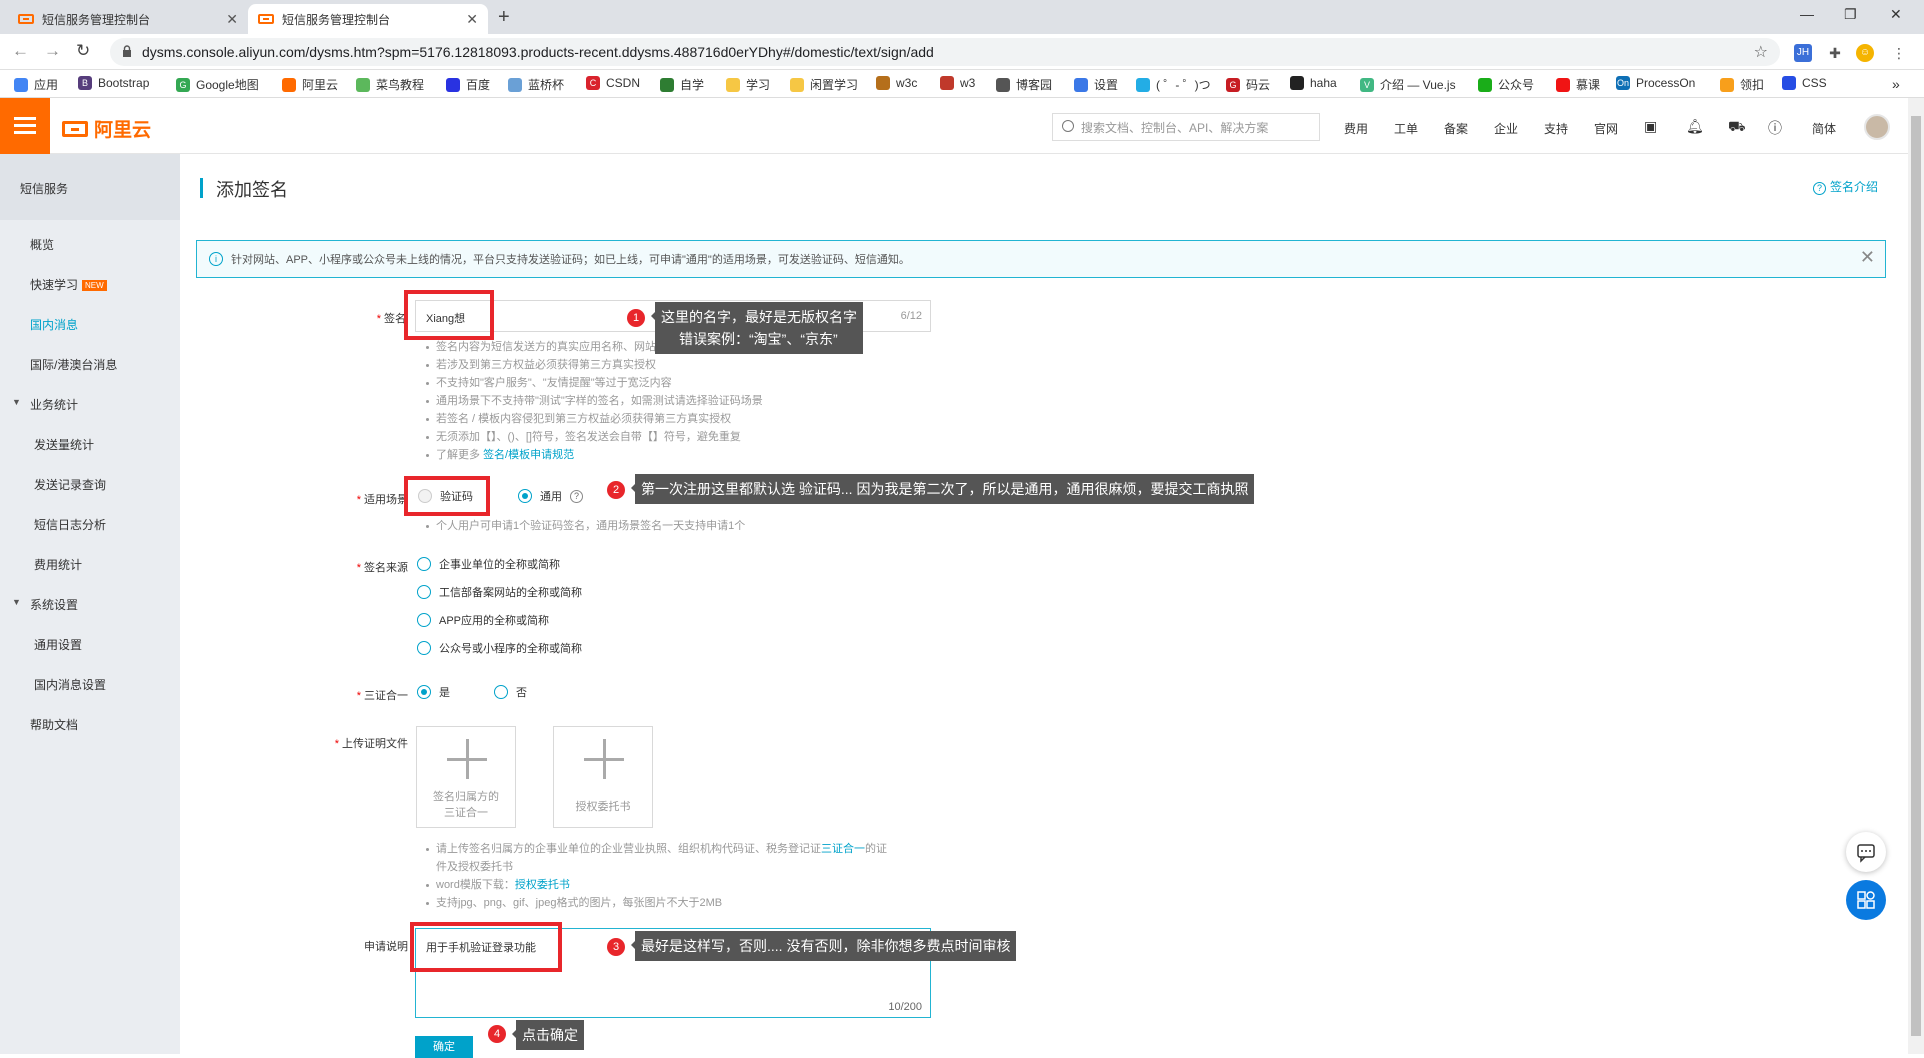 Image resolution: width=1924 pixels, height=1058 pixels. What do you see at coordinates (68, 284) in the screenshot?
I see `sidebar-item-quick-learn: 快速学习 NEW` at bounding box center [68, 284].